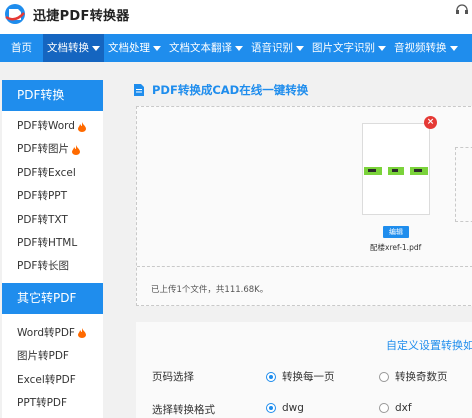 Image resolution: width=472 pixels, height=418 pixels. I want to click on top-header: 迅捷PDF转换器, so click(236, 17).